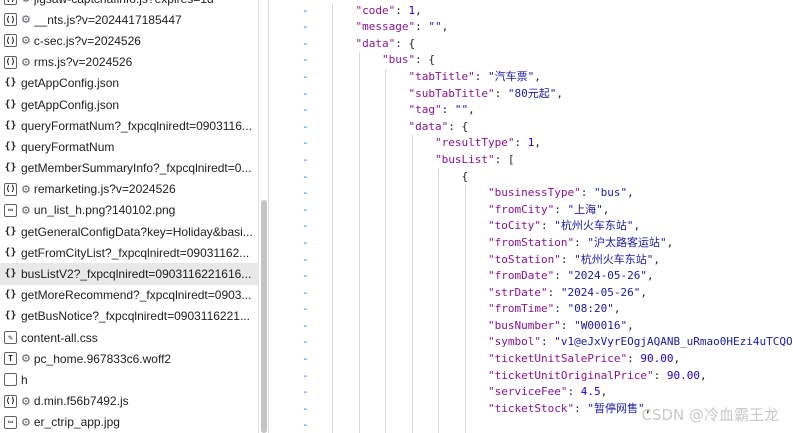 The height and width of the screenshot is (433, 793). I want to click on request-row: ⟨⟩ ⚙ remarketing.js?v=2024526, so click(129, 189).